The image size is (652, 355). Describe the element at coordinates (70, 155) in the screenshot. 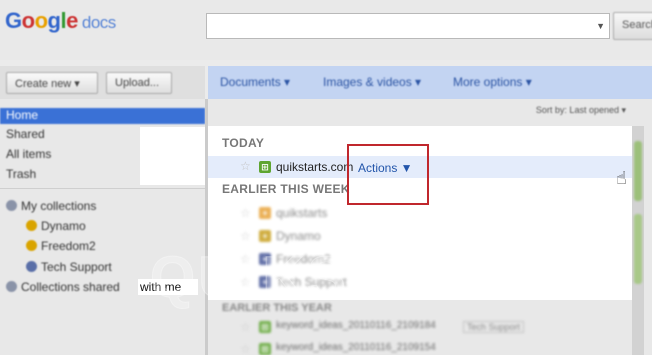

I see `sidebar-item-all-items: All items` at that location.